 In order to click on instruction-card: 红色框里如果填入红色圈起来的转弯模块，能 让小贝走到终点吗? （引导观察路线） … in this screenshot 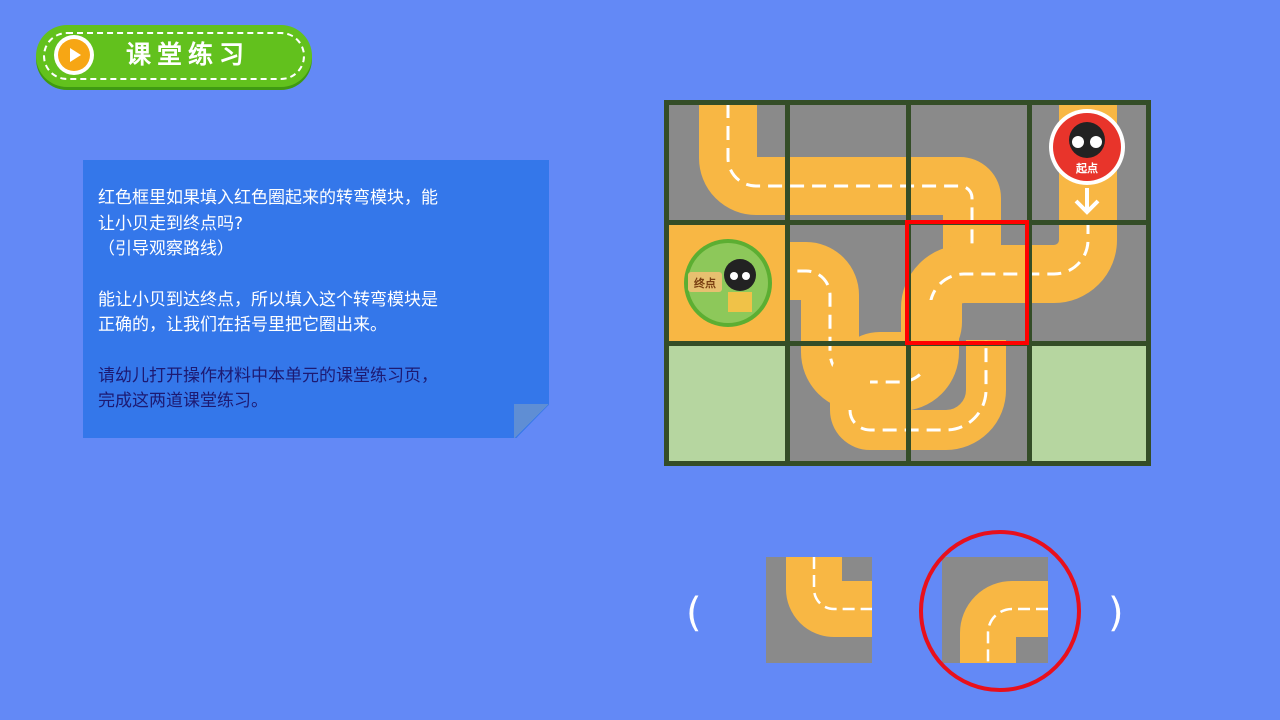, I will do `click(316, 299)`.